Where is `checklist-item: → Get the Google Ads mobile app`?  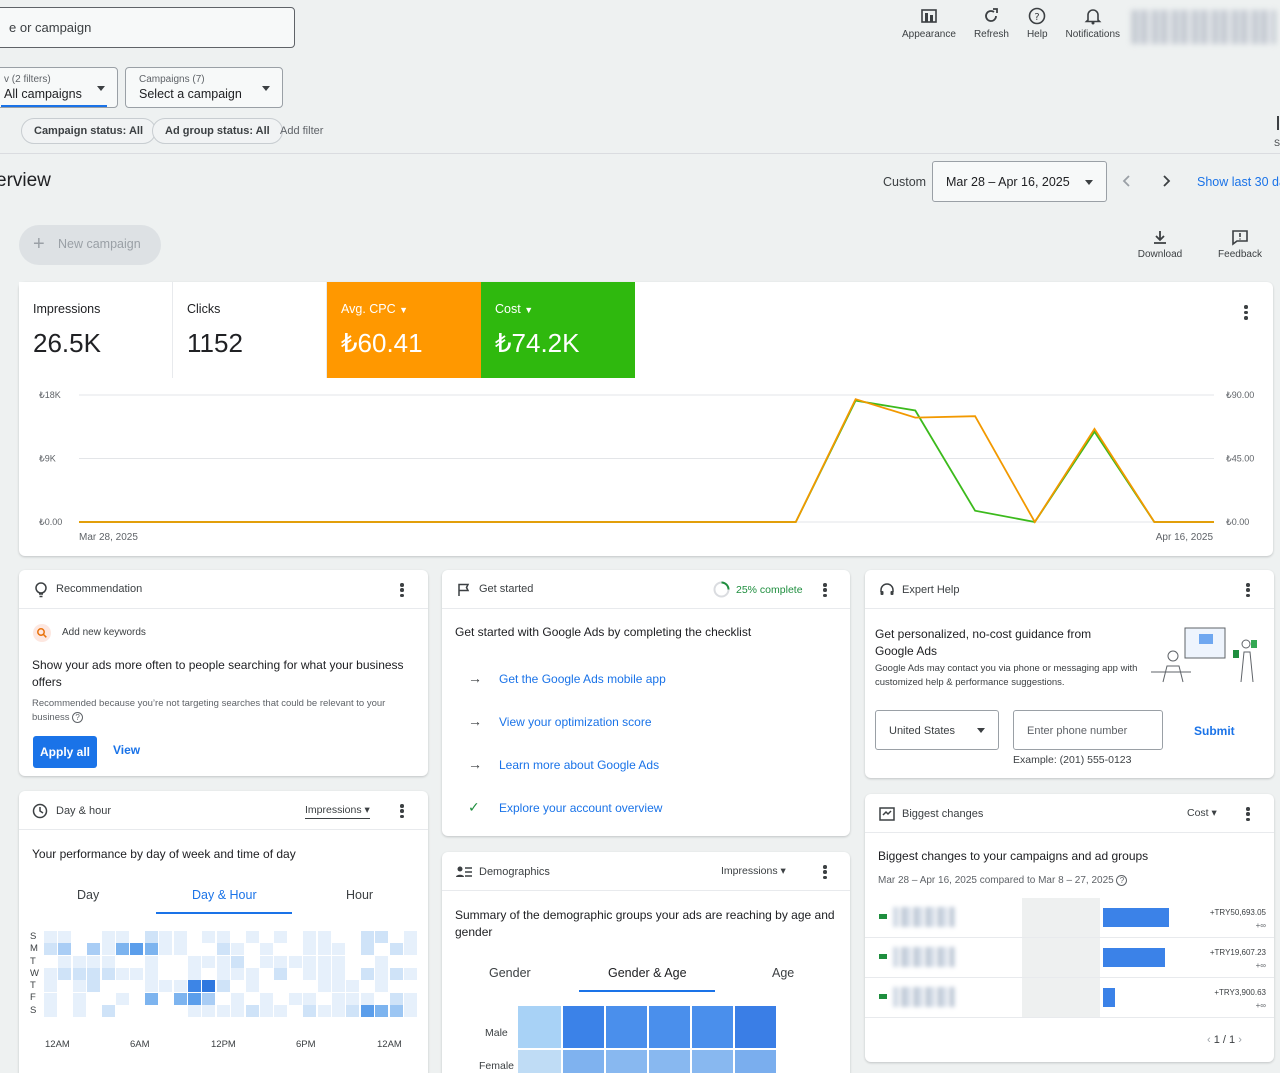 checklist-item: → Get the Google Ads mobile app is located at coordinates (567, 679).